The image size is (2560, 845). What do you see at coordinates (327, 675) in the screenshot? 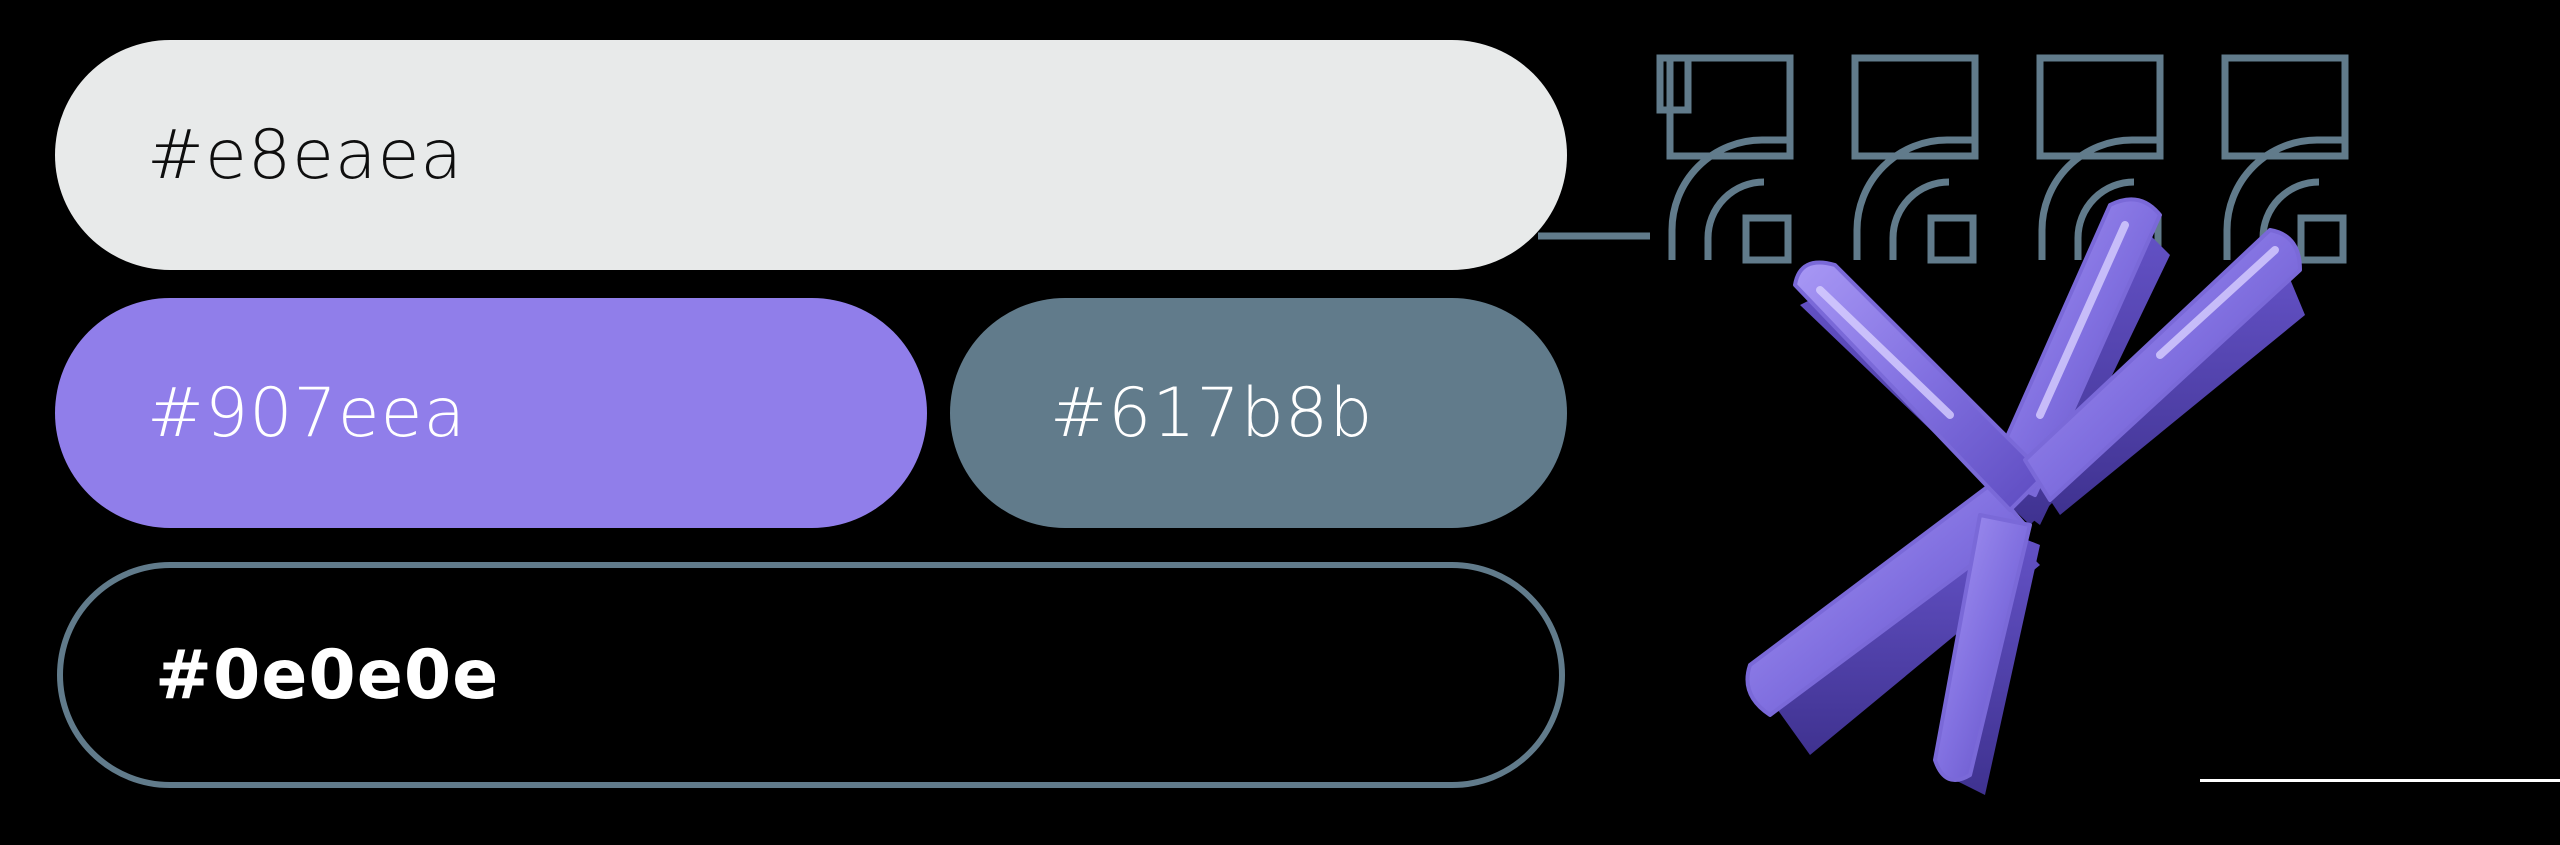
I see `swatch-label-0e0e0e: #0e0e0e` at bounding box center [327, 675].